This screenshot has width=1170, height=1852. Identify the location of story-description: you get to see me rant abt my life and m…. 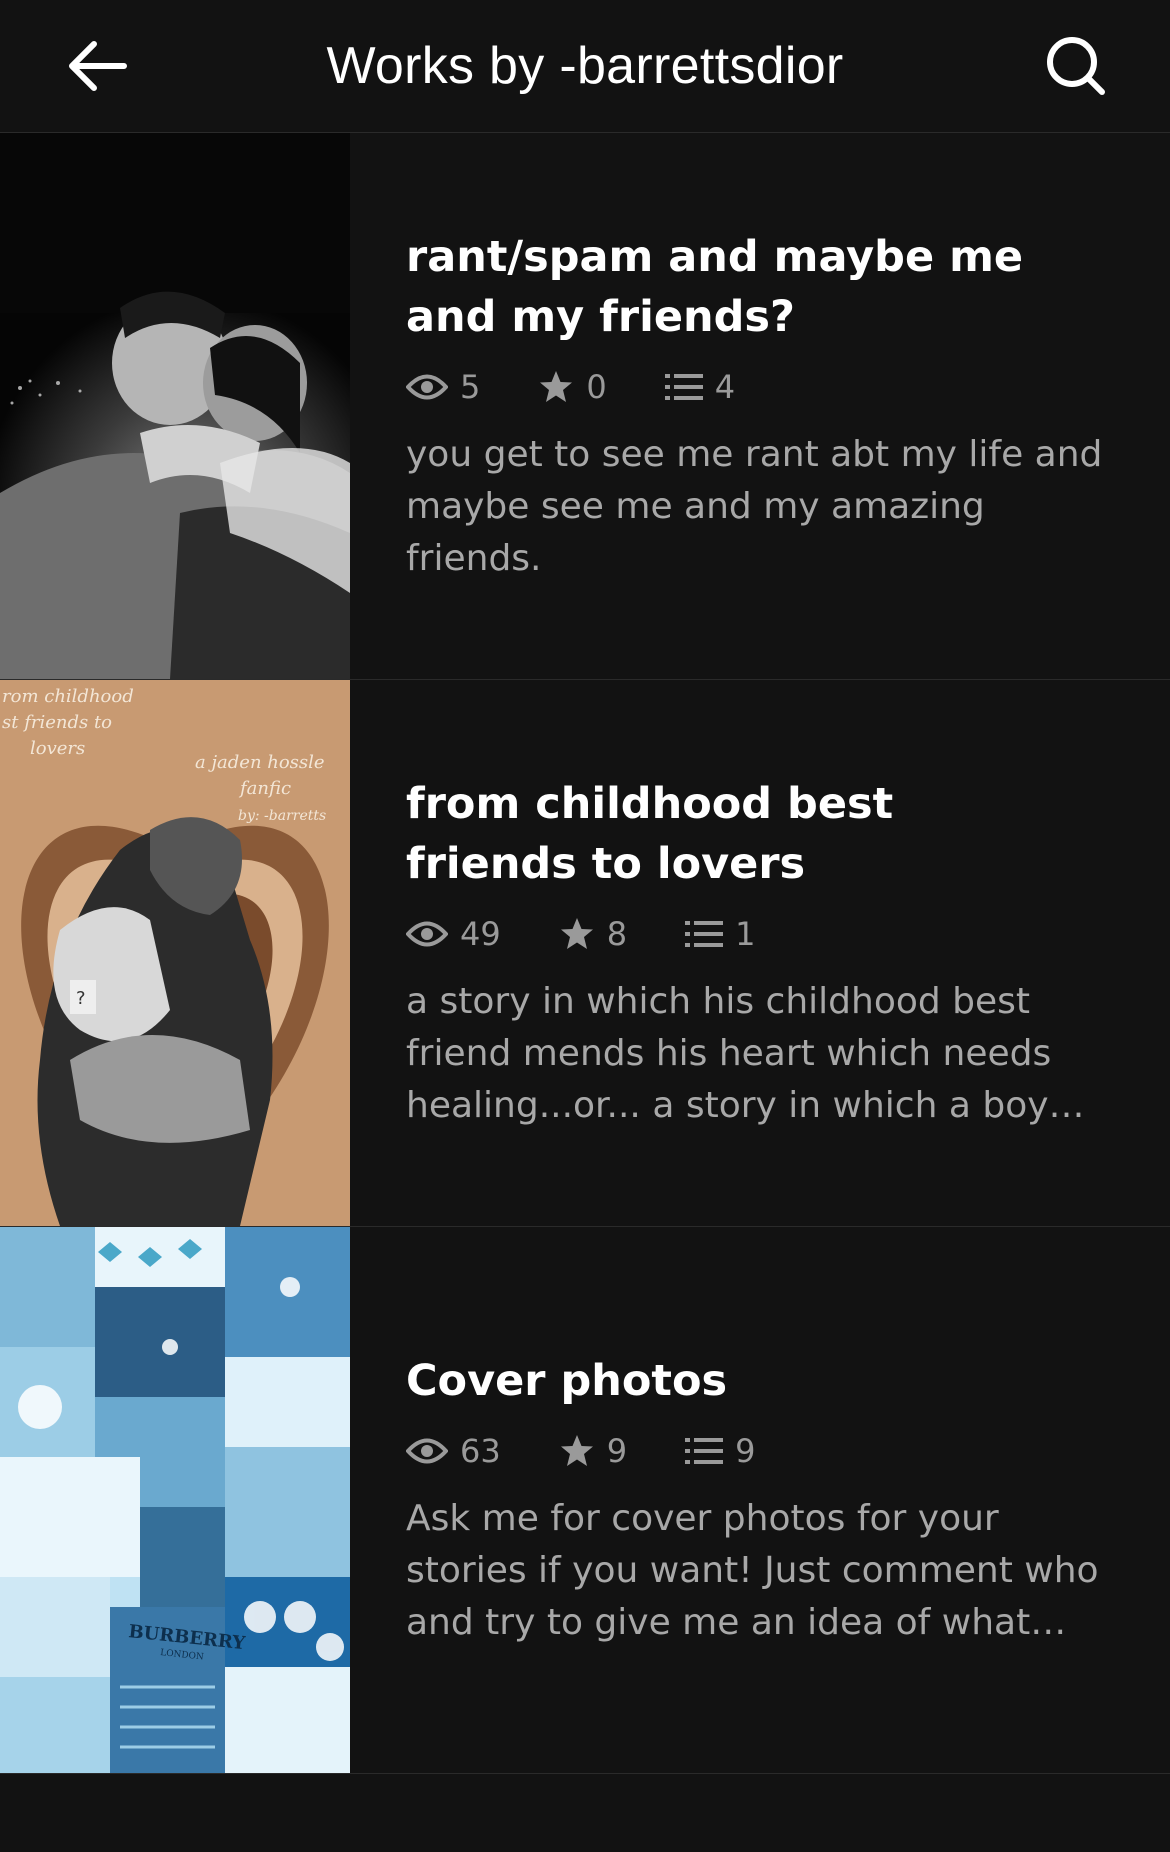
(754, 506).